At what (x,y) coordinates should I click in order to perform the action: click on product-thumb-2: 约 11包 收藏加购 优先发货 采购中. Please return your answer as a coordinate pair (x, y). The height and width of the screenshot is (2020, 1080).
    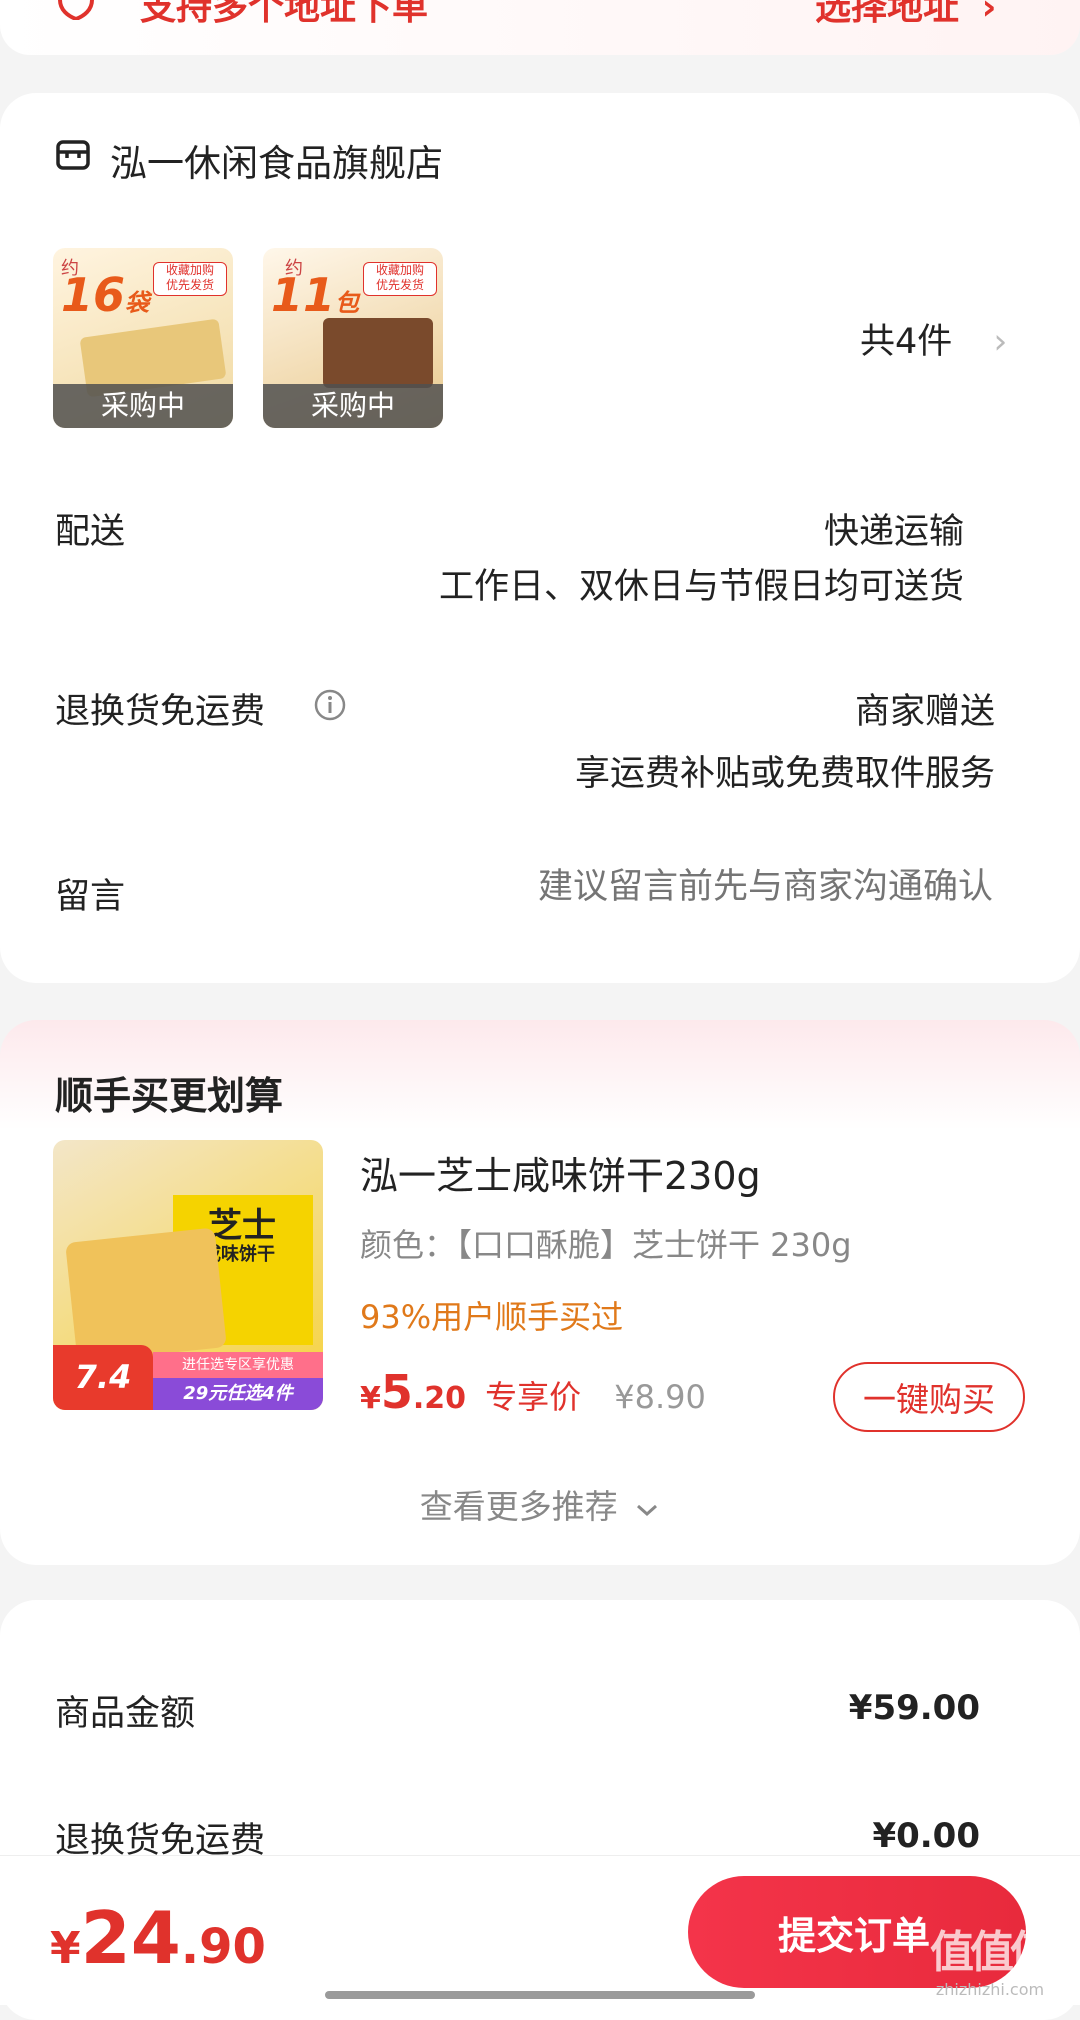
    Looking at the image, I should click on (353, 338).